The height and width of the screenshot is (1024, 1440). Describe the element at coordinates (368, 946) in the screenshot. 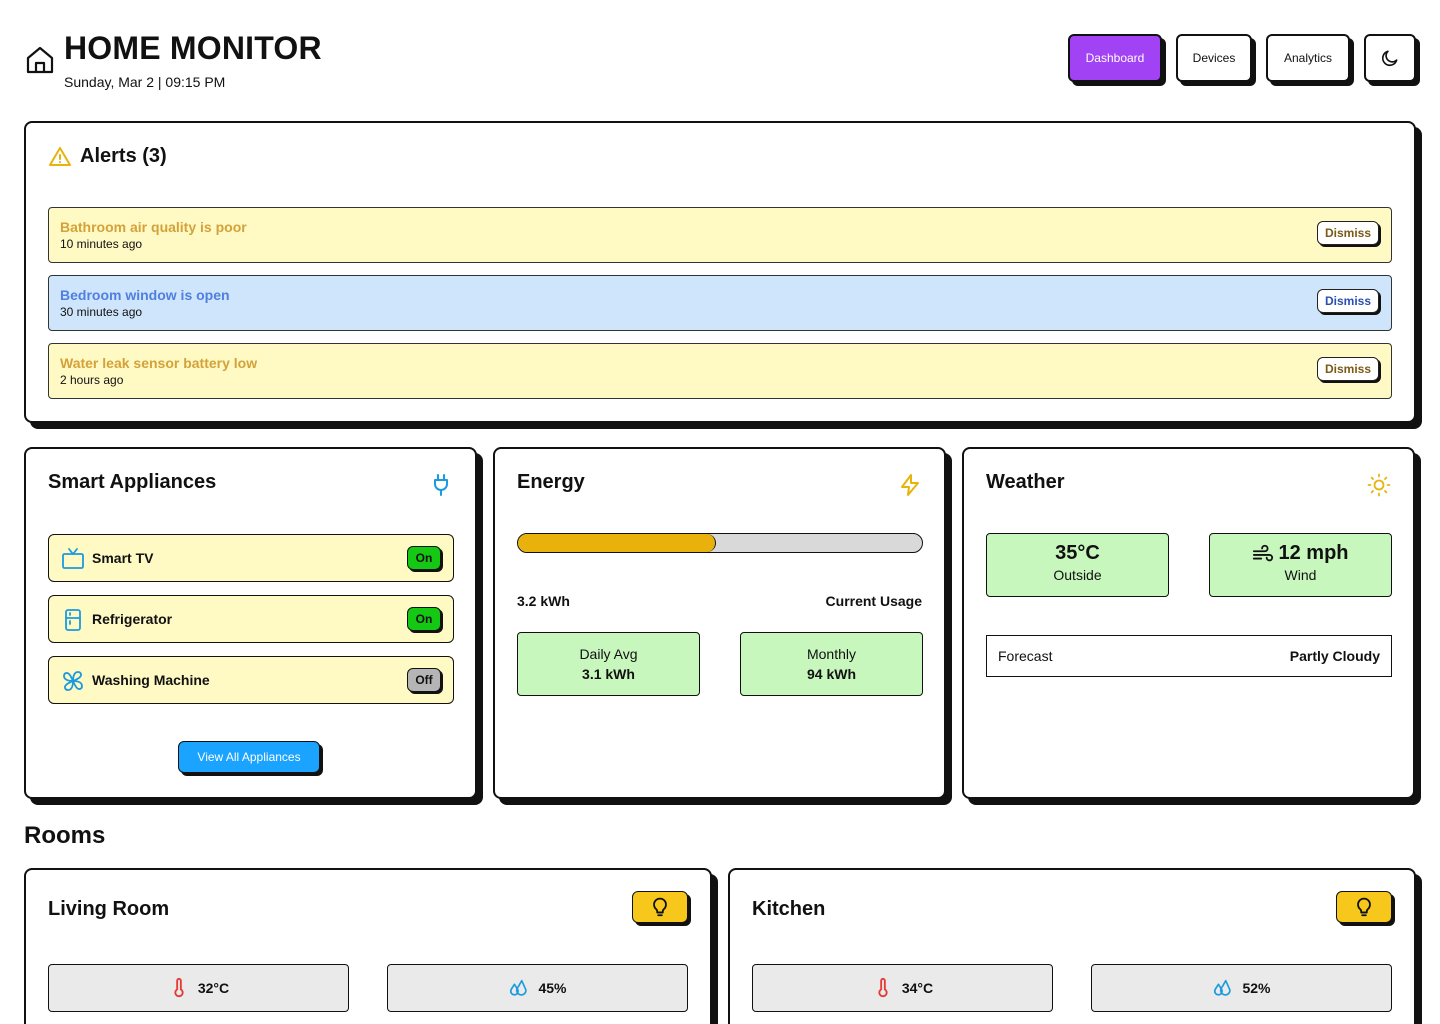

I see `room-card: Living Room 32°C 45%` at that location.